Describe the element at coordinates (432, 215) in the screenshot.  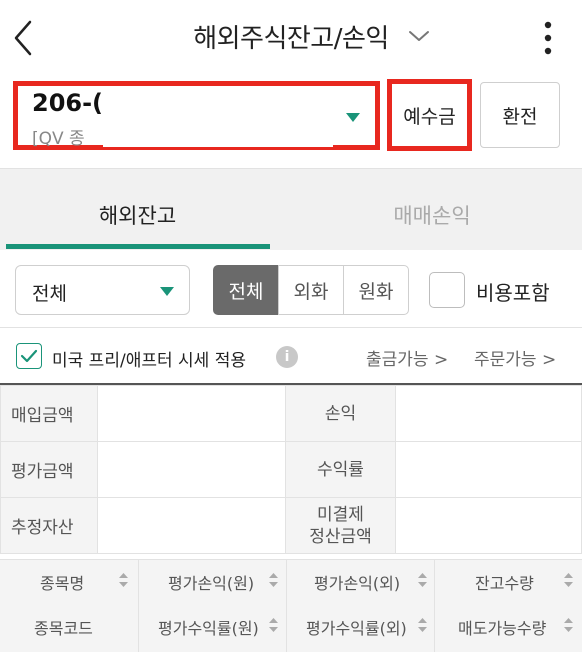
I see `tab-trading-pnl: 매매손익` at that location.